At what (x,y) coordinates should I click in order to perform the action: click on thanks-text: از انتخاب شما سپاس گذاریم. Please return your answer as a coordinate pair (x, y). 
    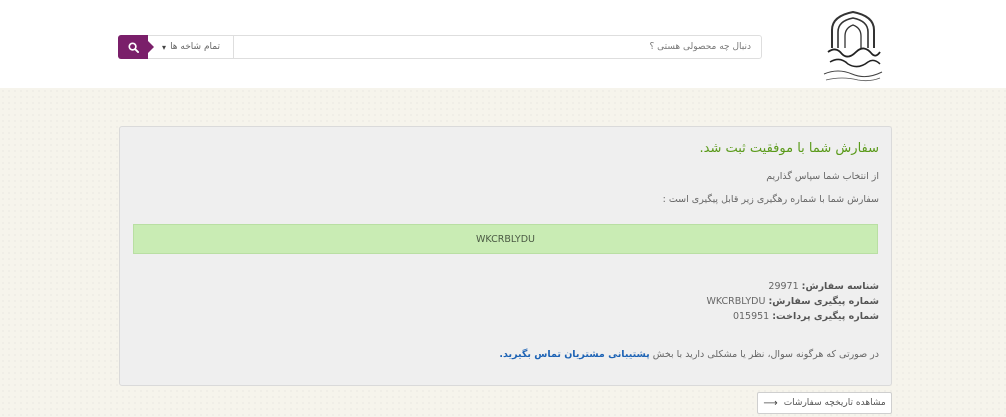
    Looking at the image, I should click on (822, 176).